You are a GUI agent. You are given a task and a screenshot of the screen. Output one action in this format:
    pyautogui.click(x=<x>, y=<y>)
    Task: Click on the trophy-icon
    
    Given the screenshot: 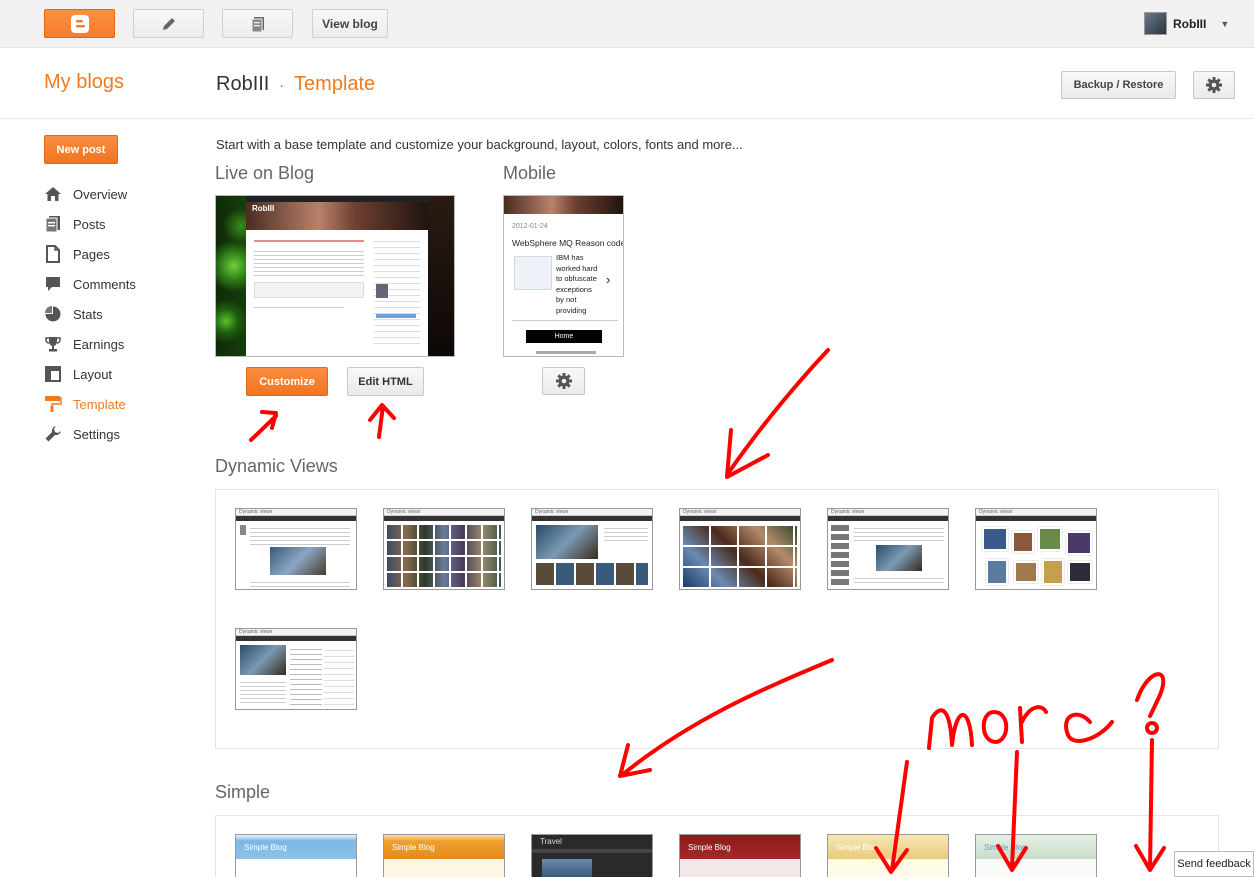 What is the action you would take?
    pyautogui.click(x=53, y=344)
    